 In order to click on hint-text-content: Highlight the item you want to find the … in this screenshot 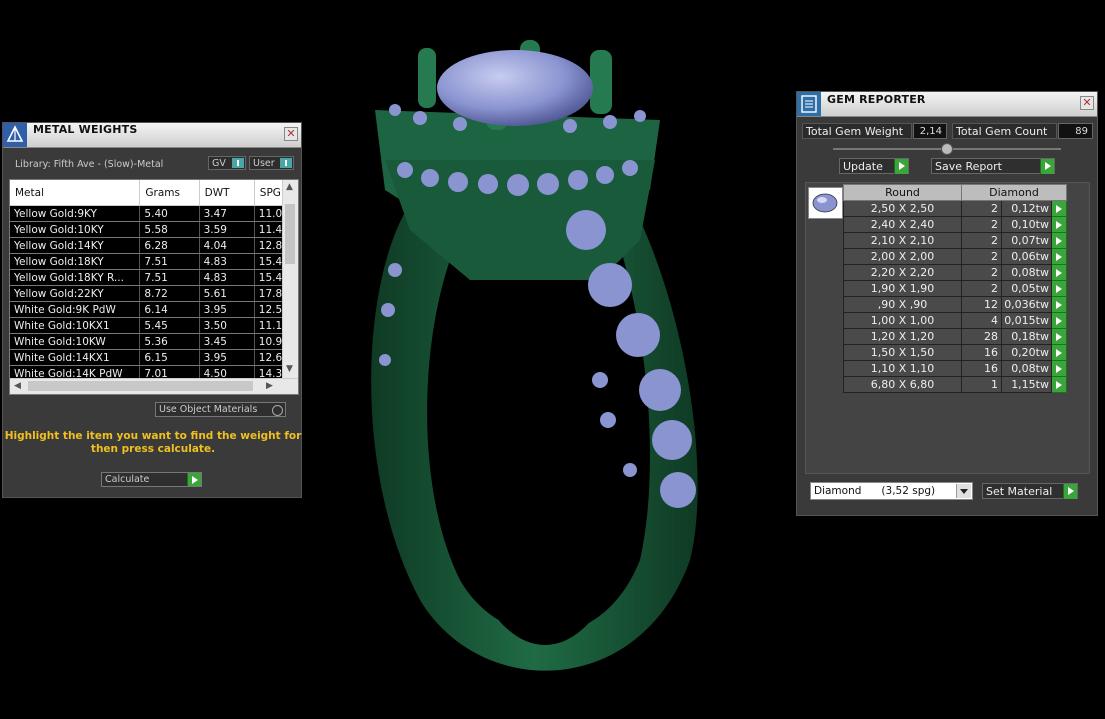, I will do `click(153, 442)`.